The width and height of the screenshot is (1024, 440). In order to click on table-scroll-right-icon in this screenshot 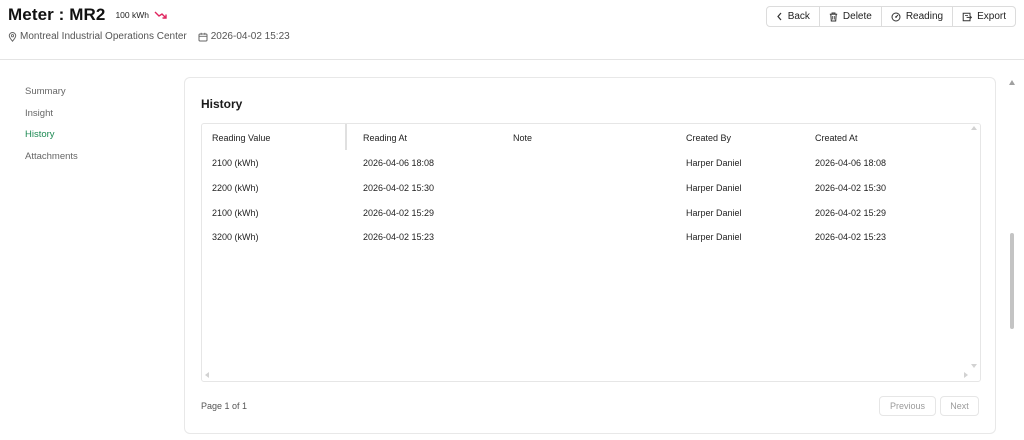, I will do `click(966, 375)`.